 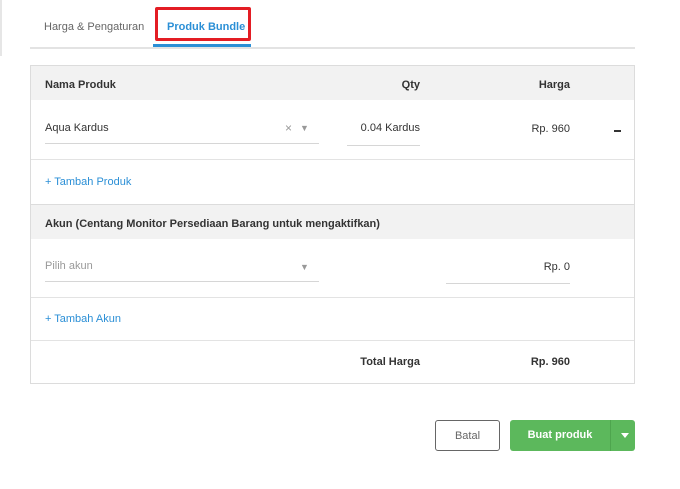 What do you see at coordinates (625, 435) in the screenshot?
I see `chevron-down-icon` at bounding box center [625, 435].